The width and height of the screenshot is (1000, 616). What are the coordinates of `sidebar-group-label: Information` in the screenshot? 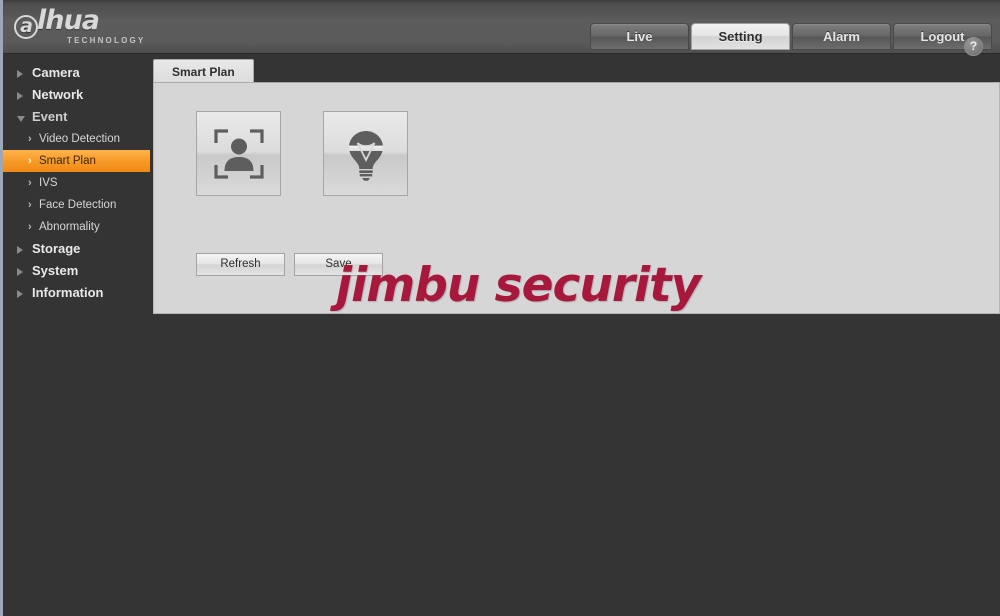 It's located at (68, 292).